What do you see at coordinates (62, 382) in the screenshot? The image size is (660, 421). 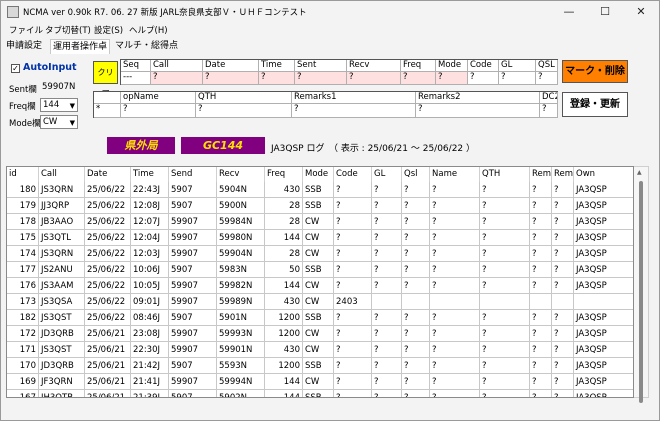 I see `cell-call: JF3QRN` at bounding box center [62, 382].